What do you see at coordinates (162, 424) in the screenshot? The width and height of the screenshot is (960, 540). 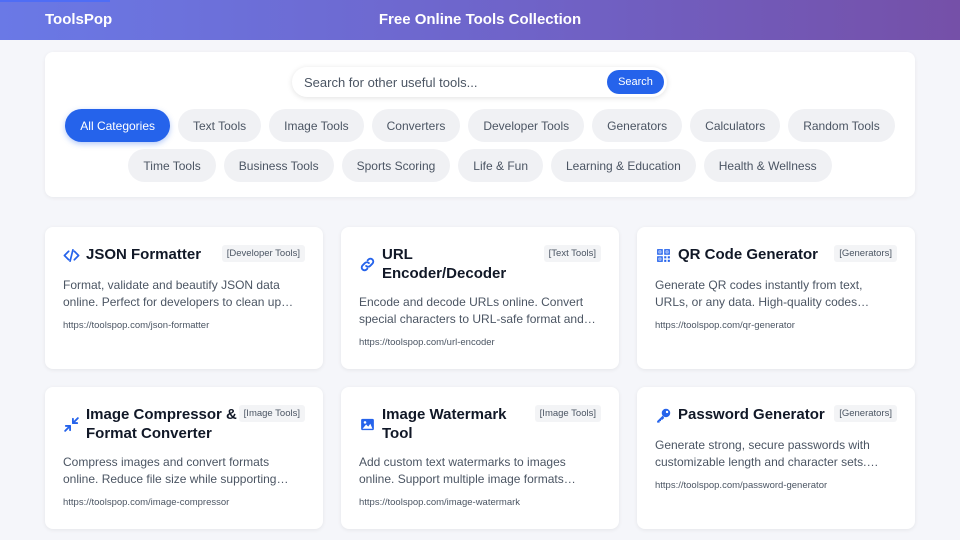 I see `tool-title: Image Compressor & Format Converter` at bounding box center [162, 424].